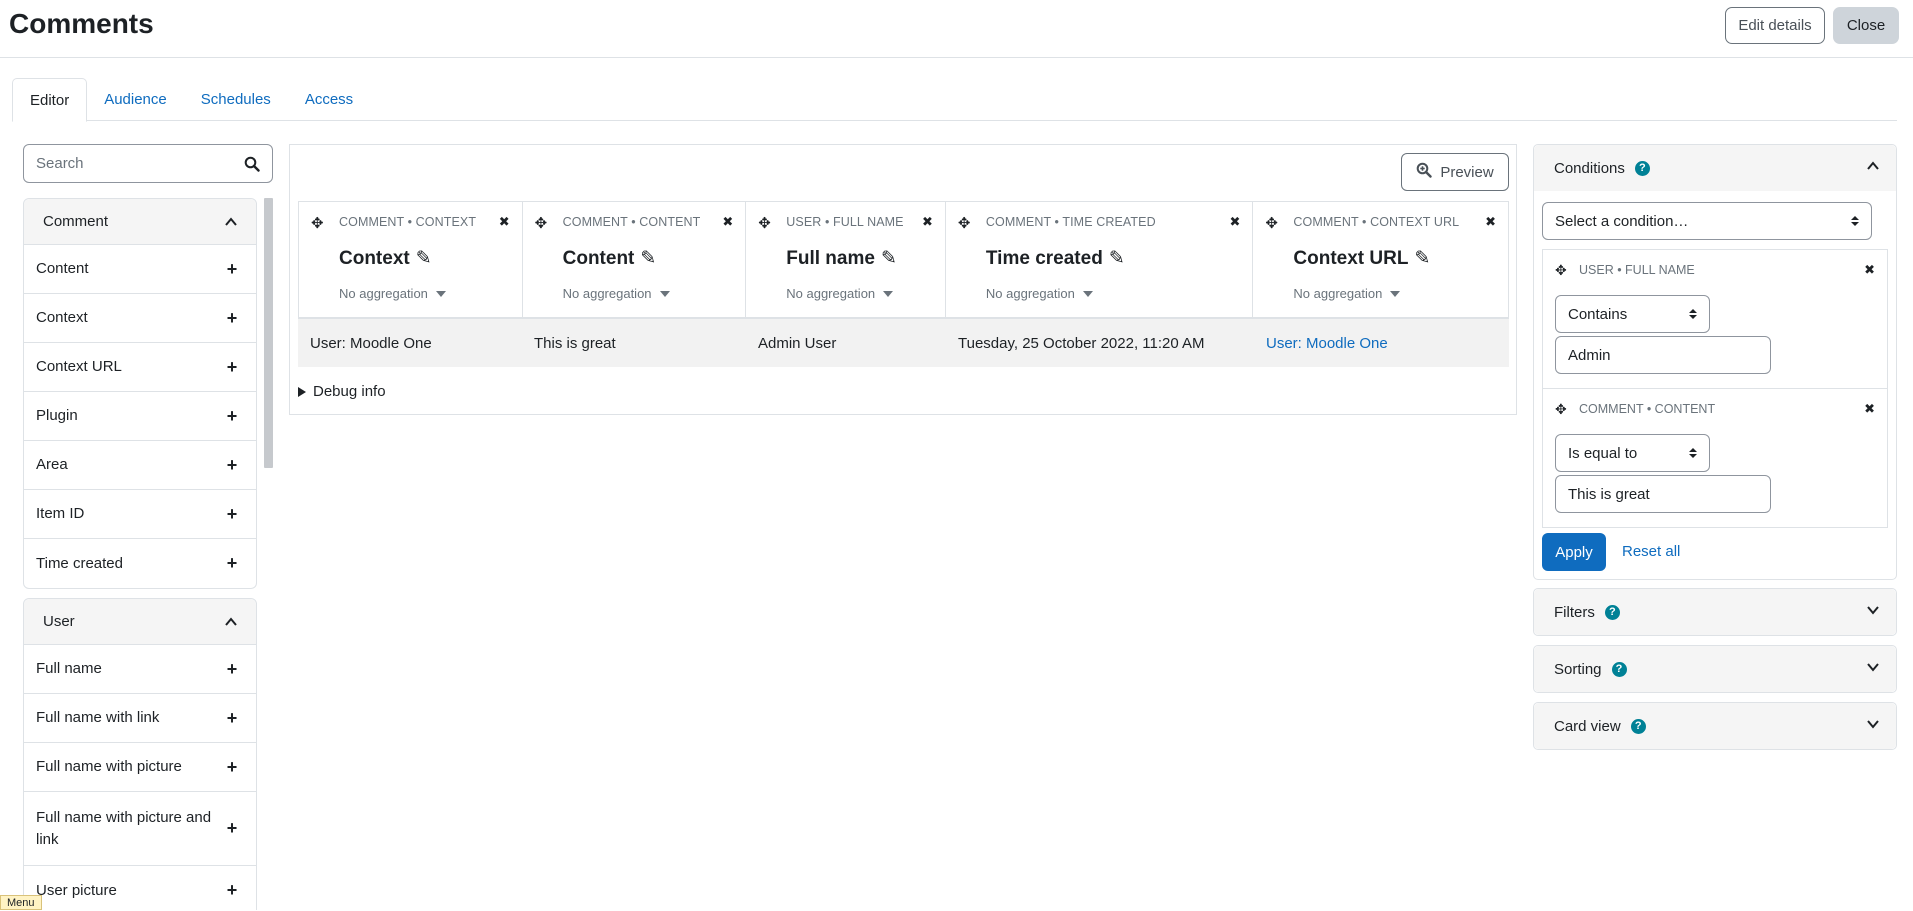  Describe the element at coordinates (76, 221) in the screenshot. I see `card-title: Comment` at that location.